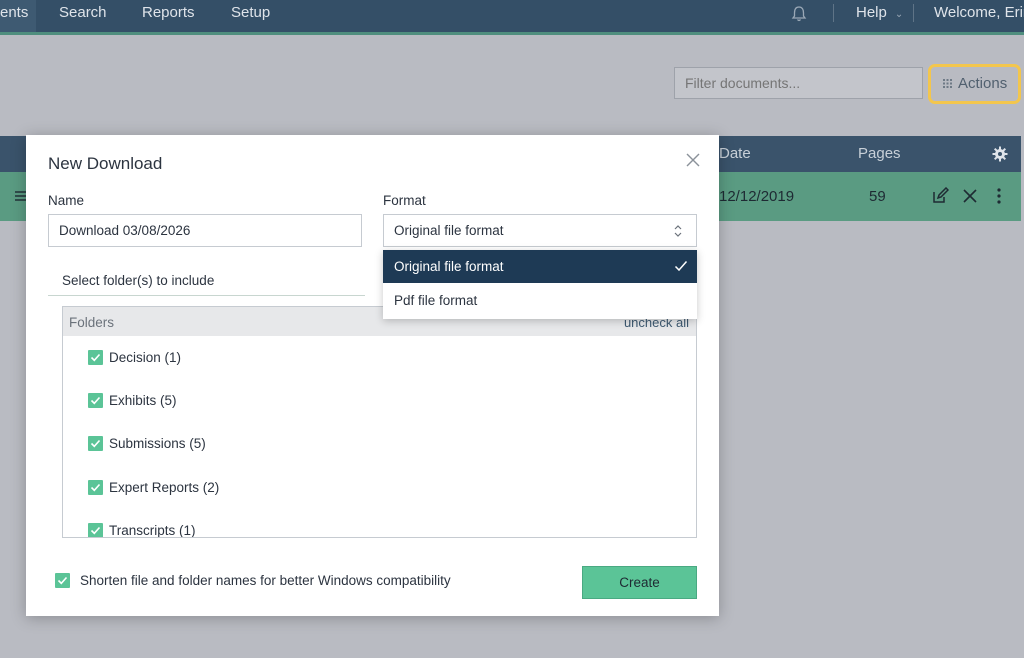 The width and height of the screenshot is (1024, 658). I want to click on nav-item-setup: Setup, so click(250, 16).